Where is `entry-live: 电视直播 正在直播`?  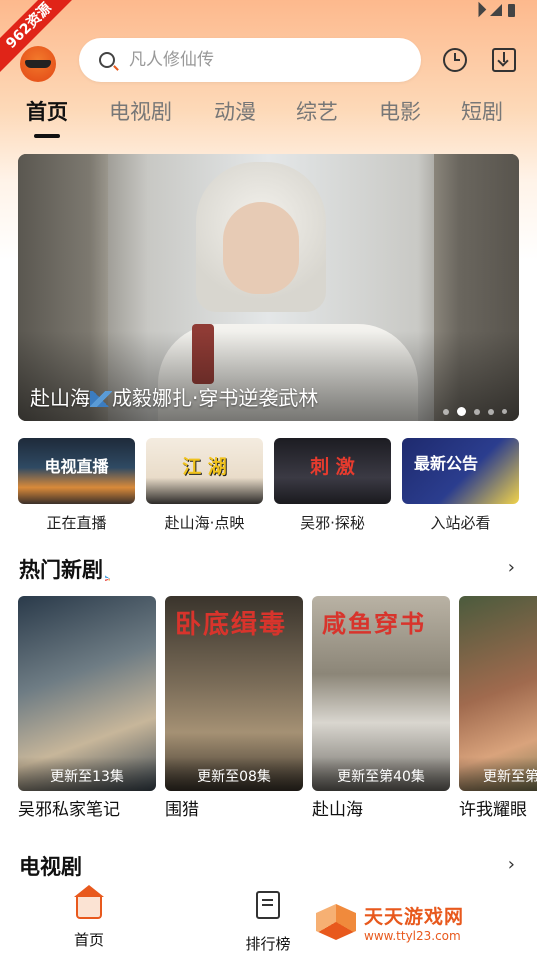 entry-live: 电视直播 正在直播 is located at coordinates (76, 485).